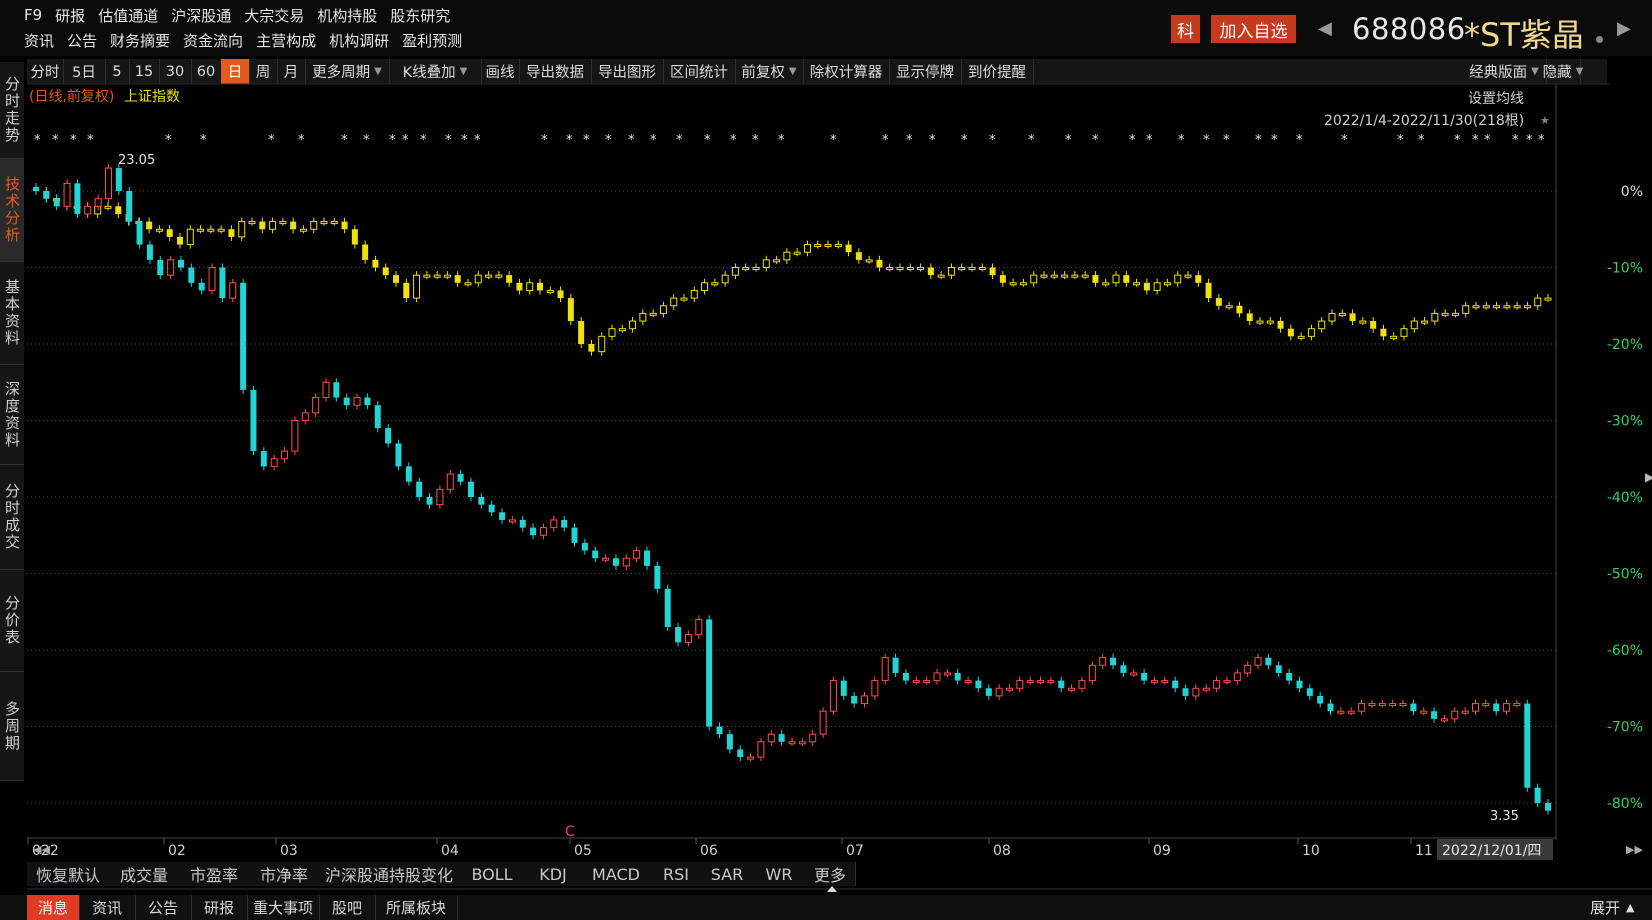 The image size is (1652, 920). I want to click on indicator-tab: WR, so click(779, 874).